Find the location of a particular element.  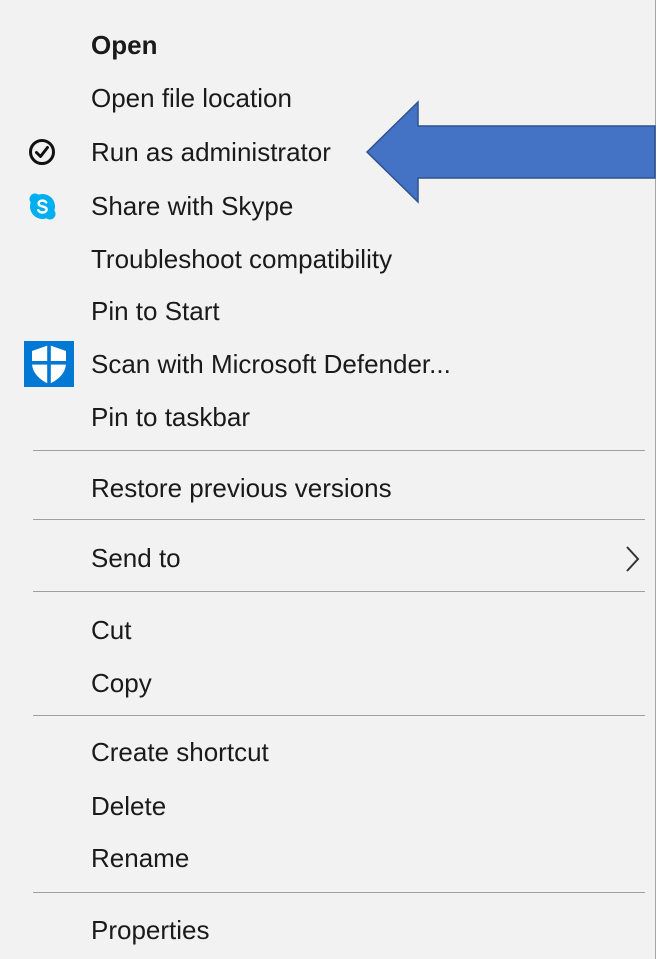

menu-item-label: Share with Skype is located at coordinates (192, 206).